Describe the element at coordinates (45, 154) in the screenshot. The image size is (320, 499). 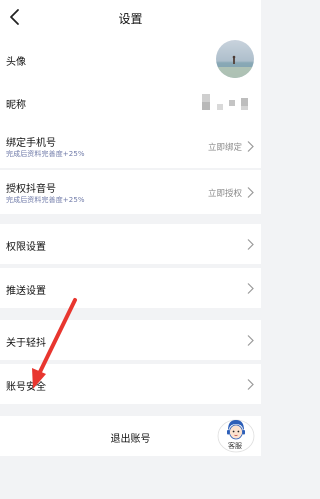
I see `bind-phone-subtext: 完成后资料完善度+25%` at that location.